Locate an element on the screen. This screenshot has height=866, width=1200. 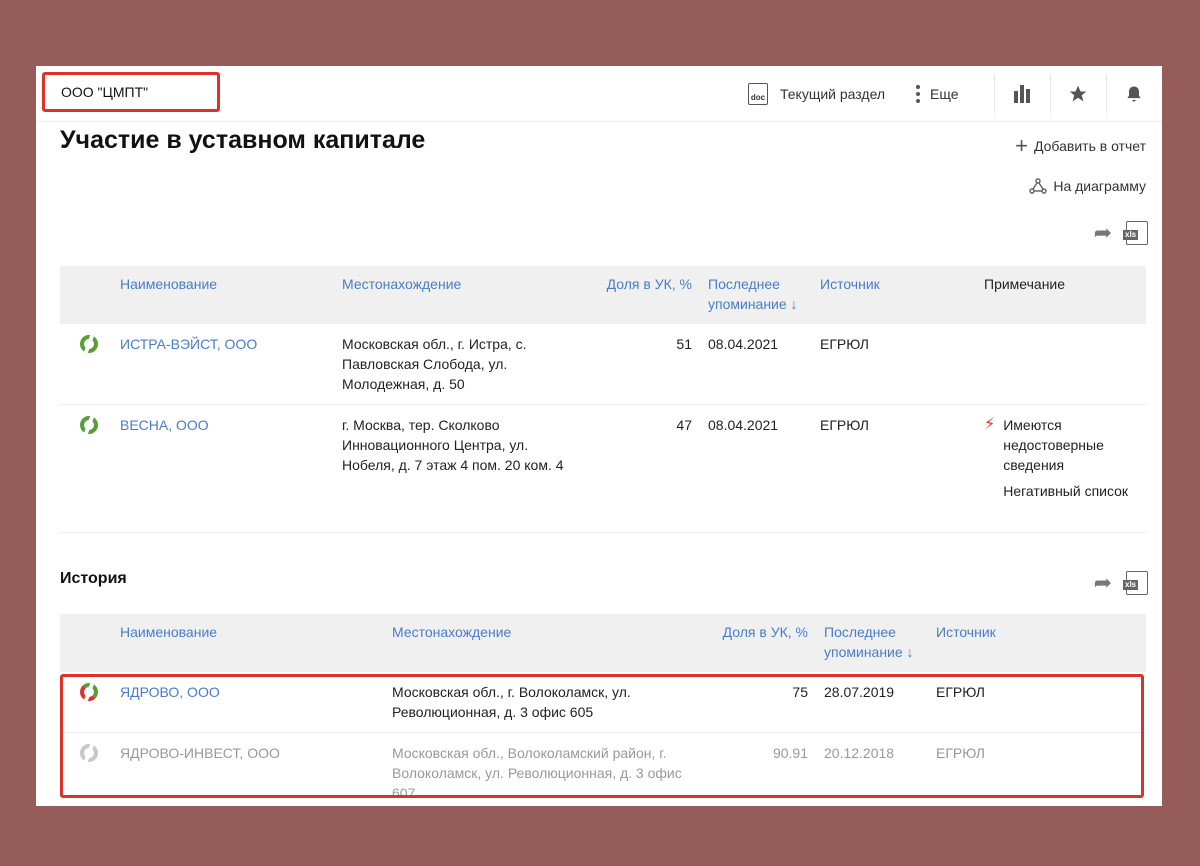
page-title: Участие в уставном капитале is located at coordinates (243, 140).